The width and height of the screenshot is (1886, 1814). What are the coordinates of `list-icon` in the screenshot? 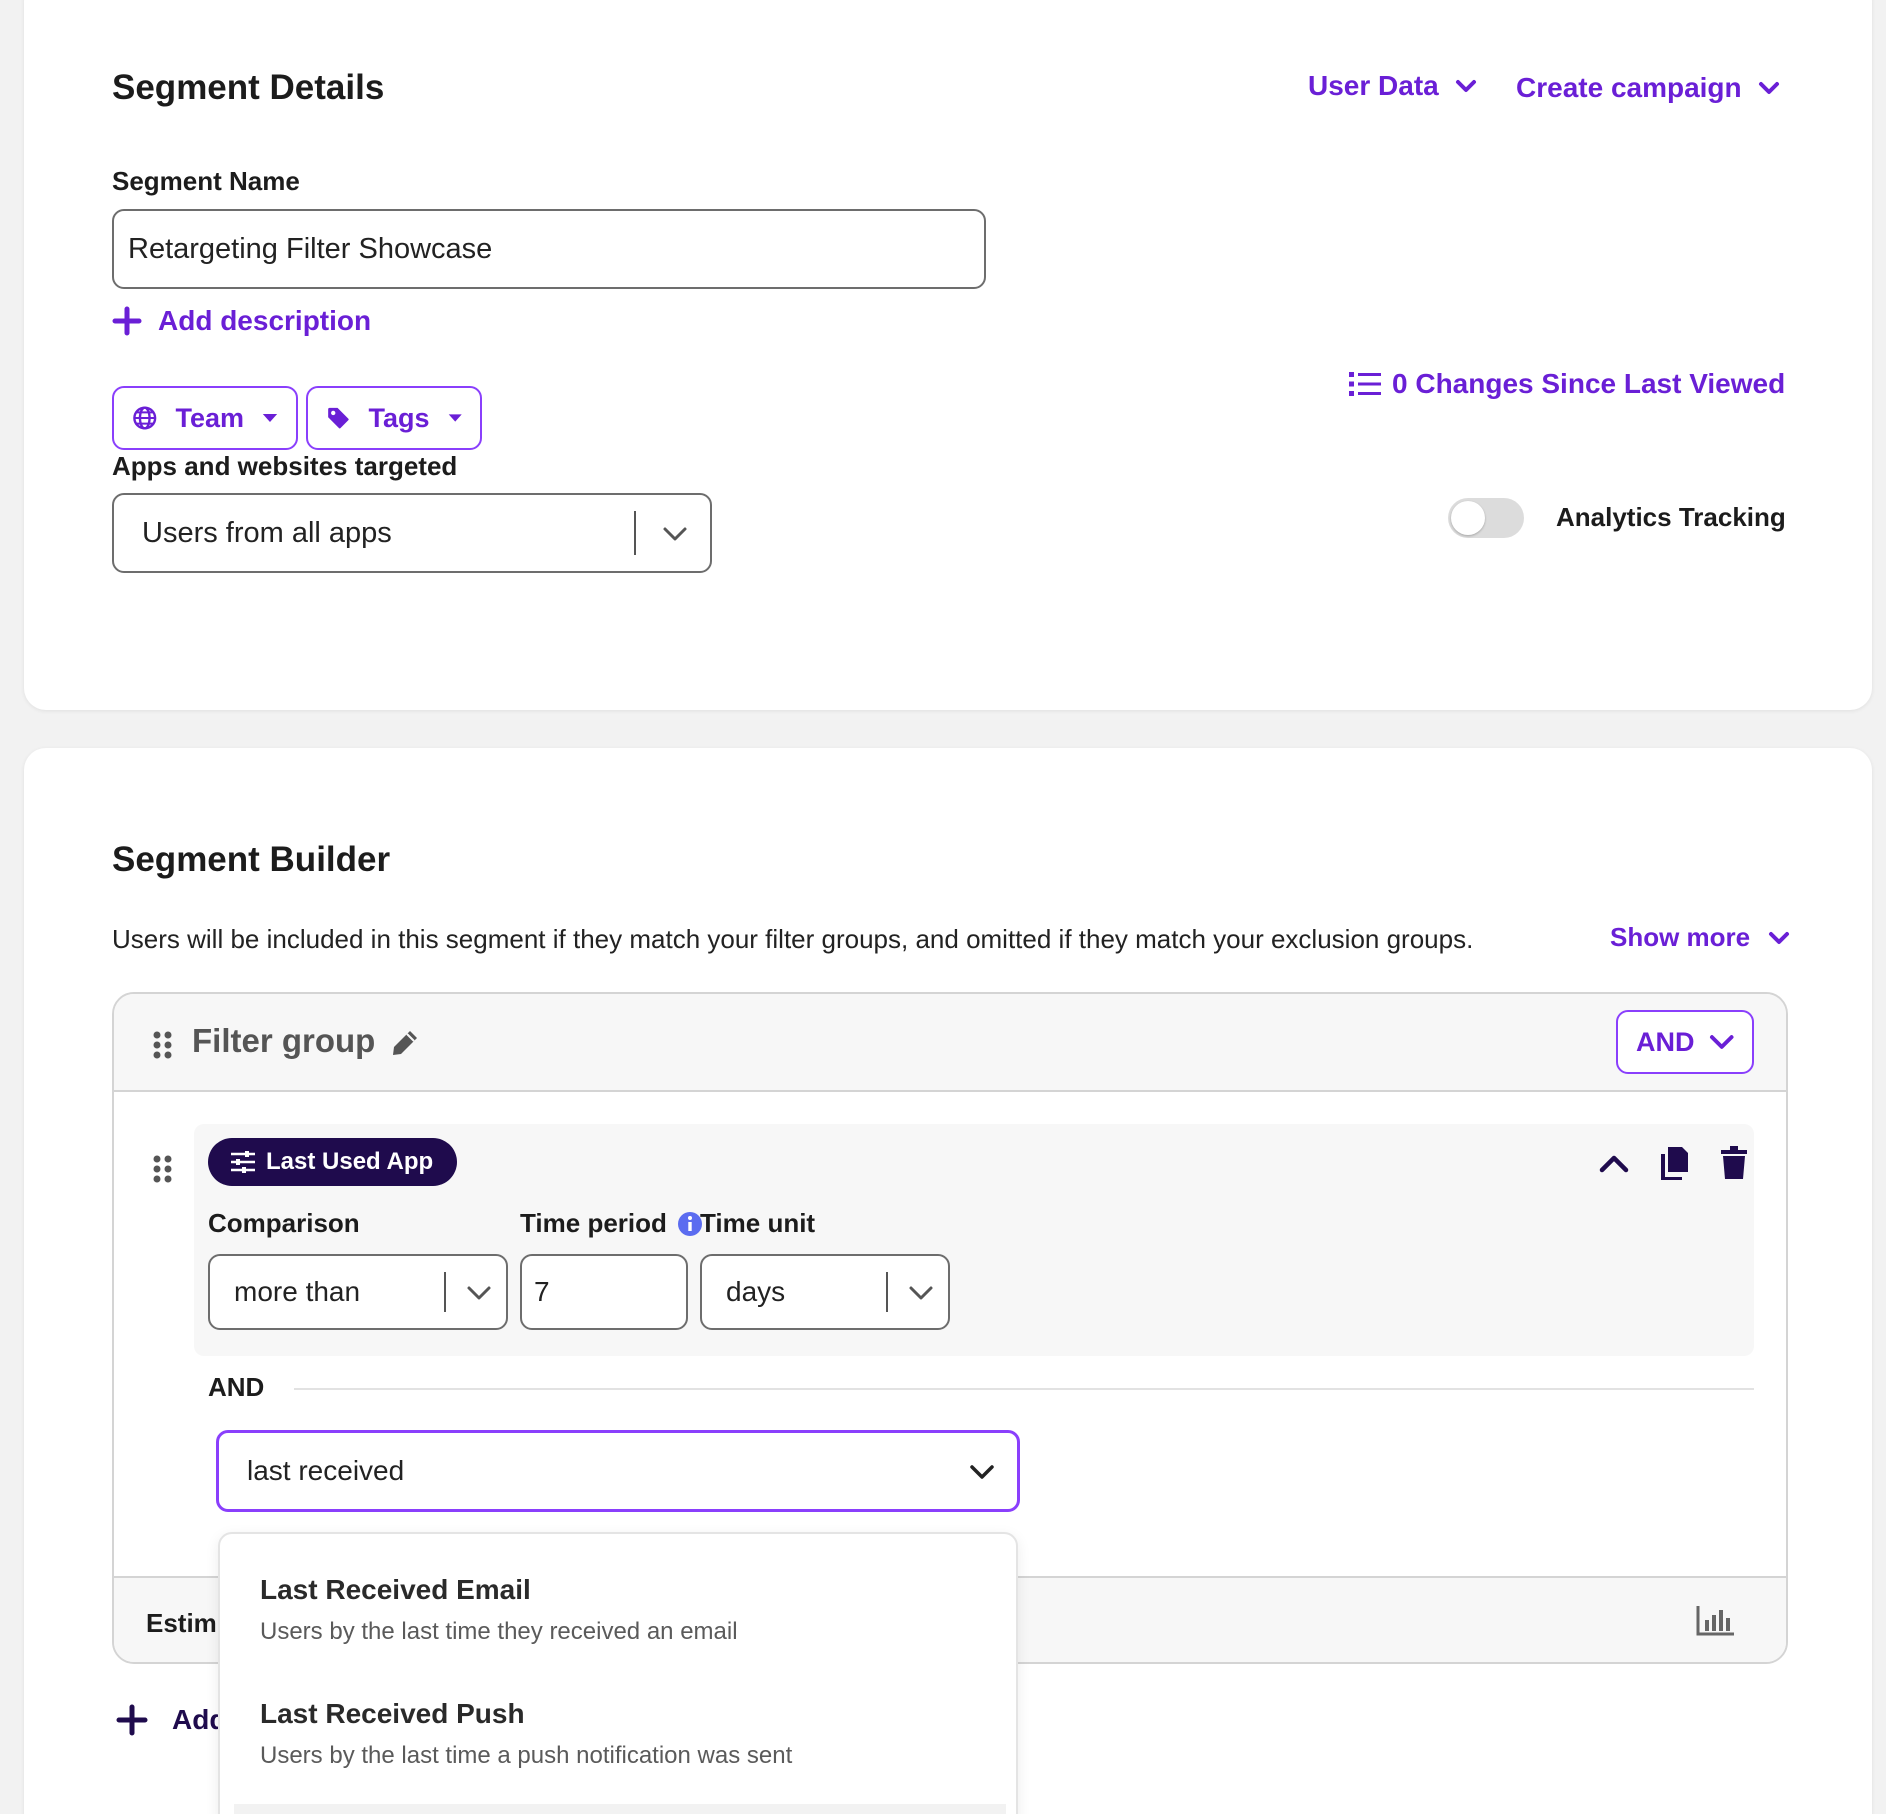 It's located at (1365, 384).